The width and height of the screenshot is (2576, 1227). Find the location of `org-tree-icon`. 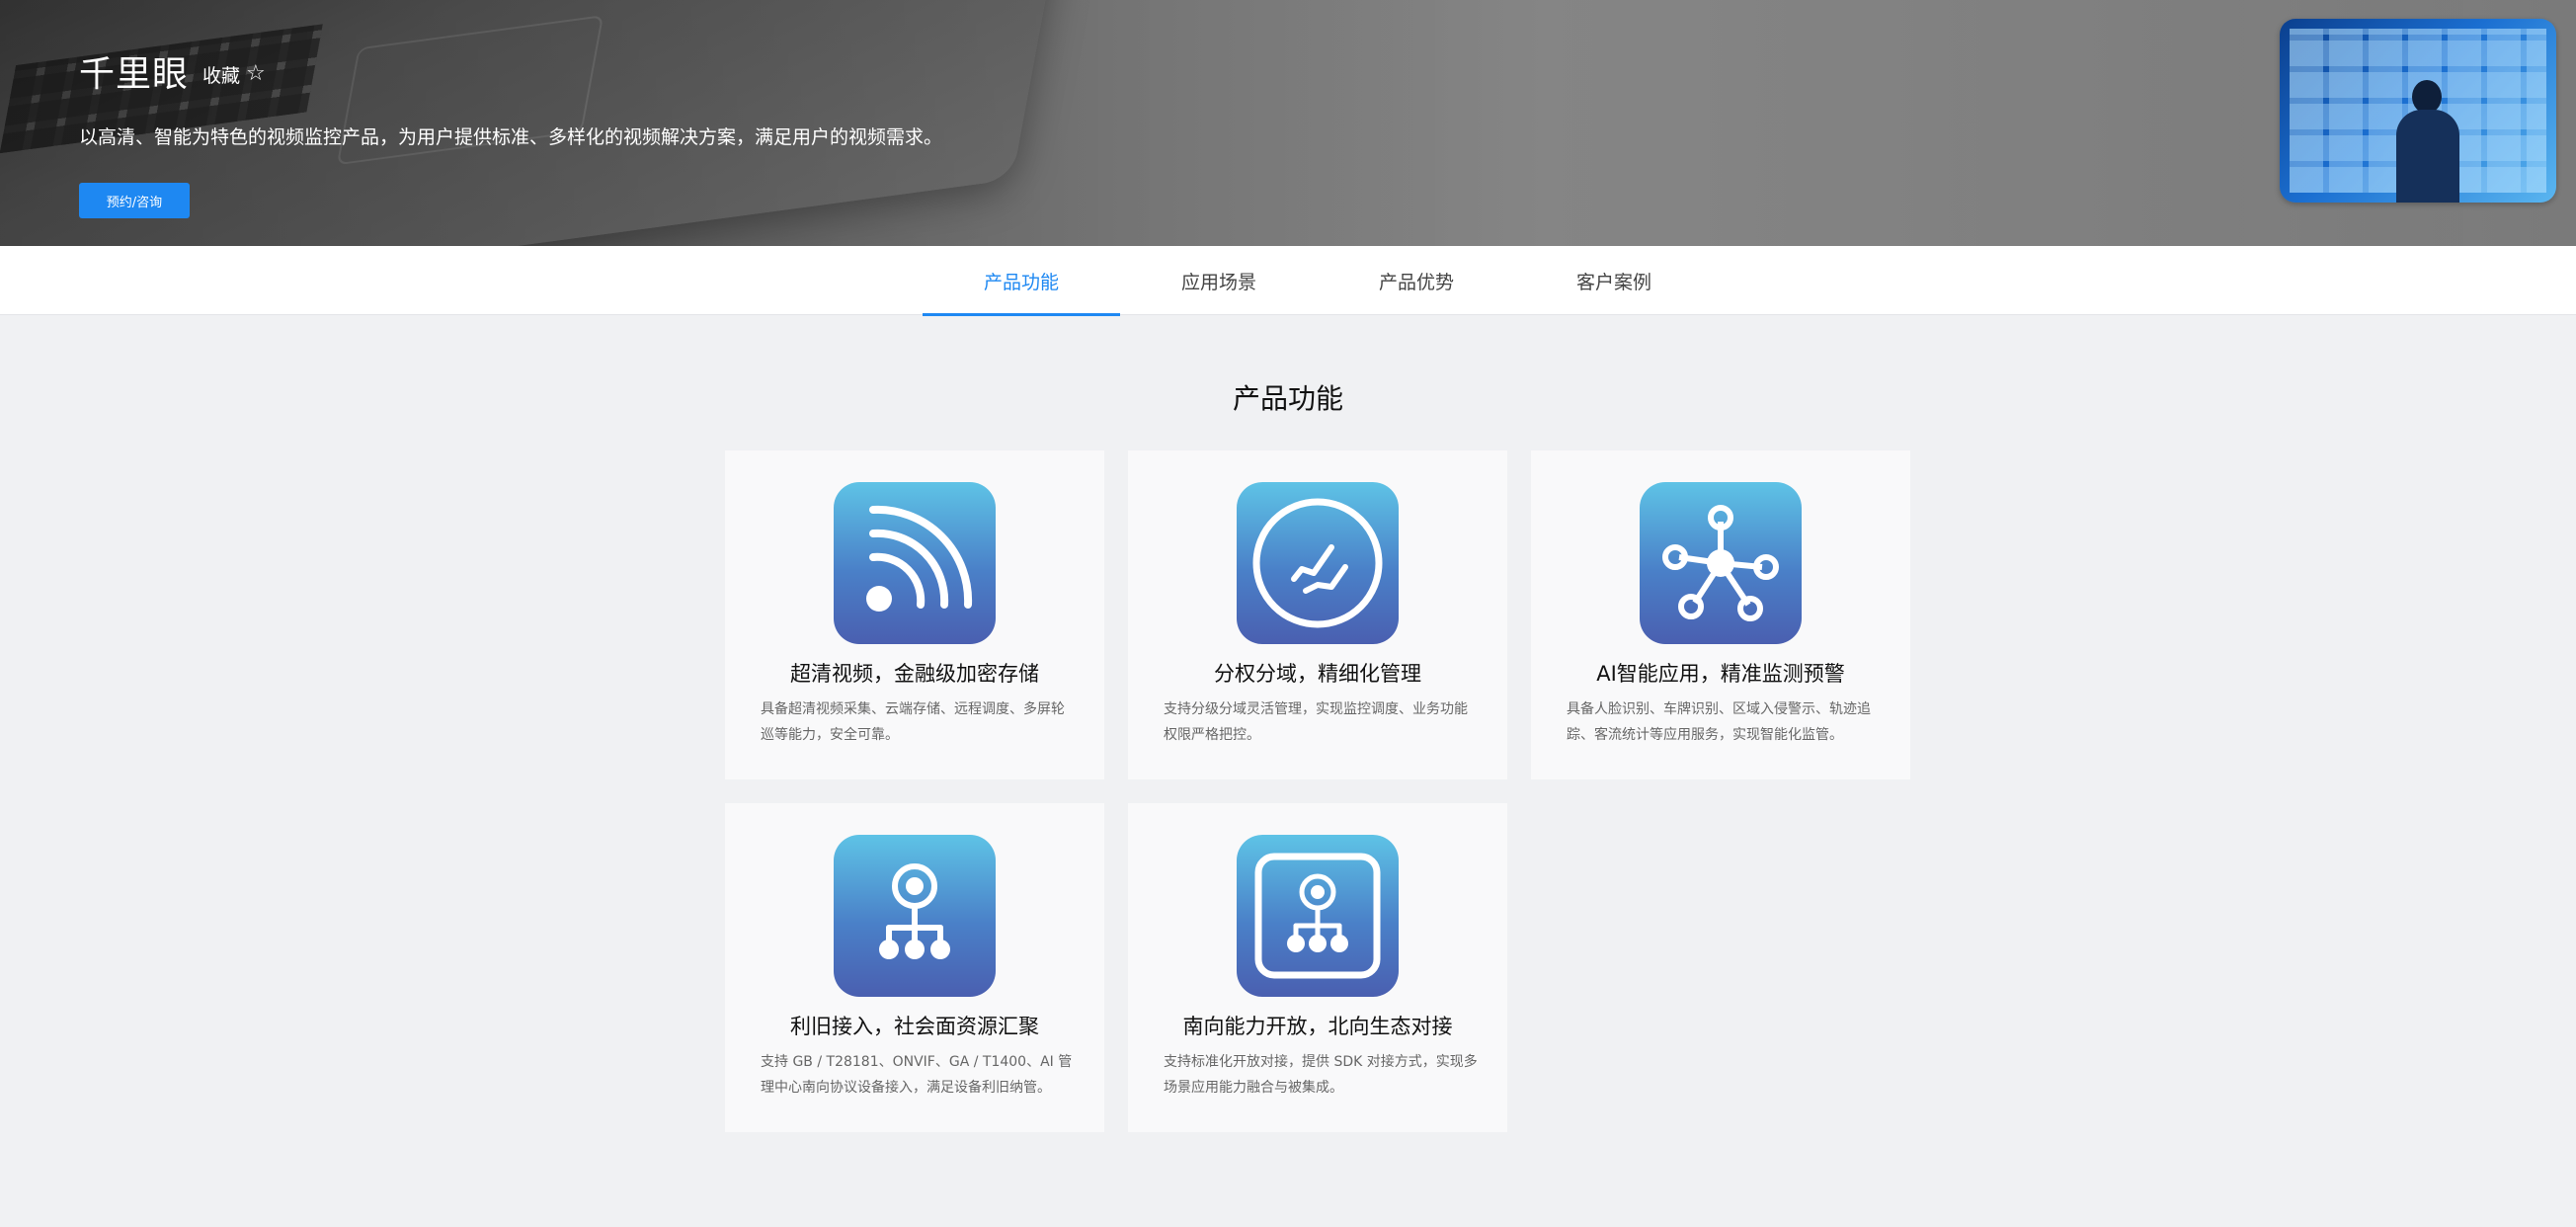

org-tree-icon is located at coordinates (915, 916).